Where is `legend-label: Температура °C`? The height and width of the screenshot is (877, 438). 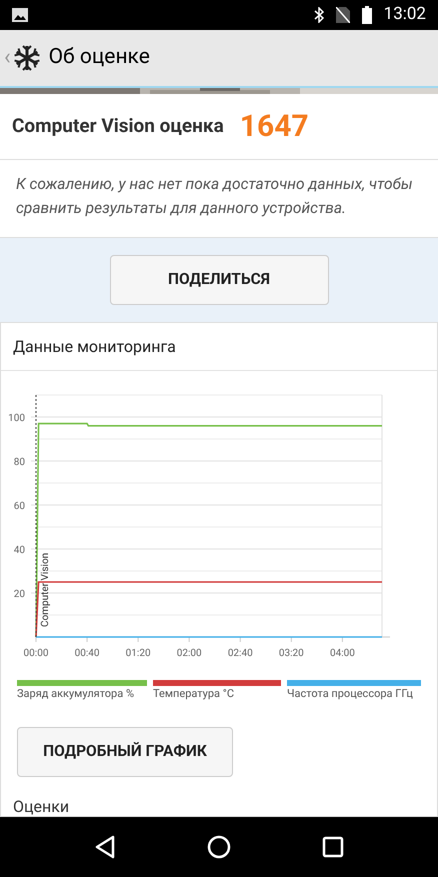
legend-label: Температура °C is located at coordinates (194, 694).